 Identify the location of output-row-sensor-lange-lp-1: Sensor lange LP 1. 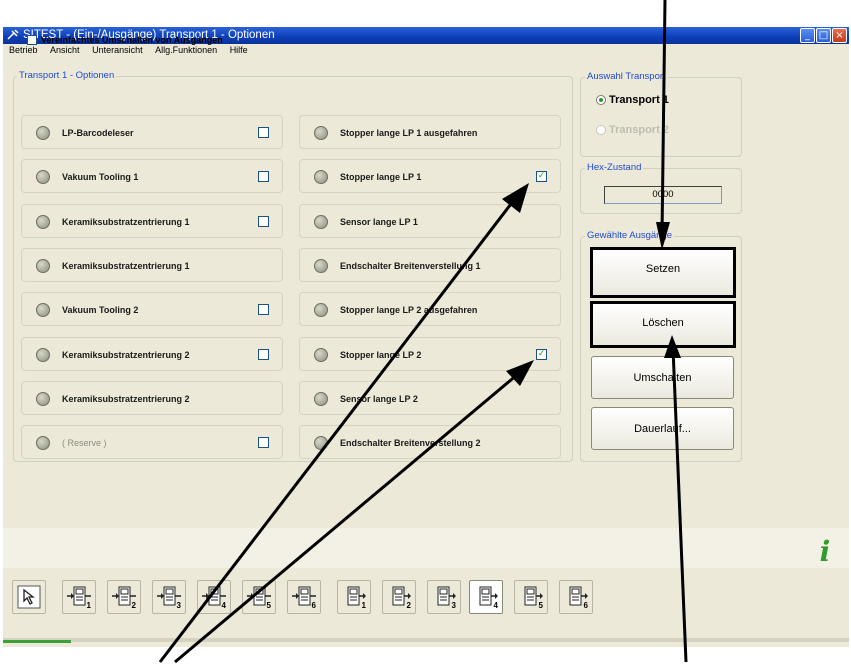
(430, 220).